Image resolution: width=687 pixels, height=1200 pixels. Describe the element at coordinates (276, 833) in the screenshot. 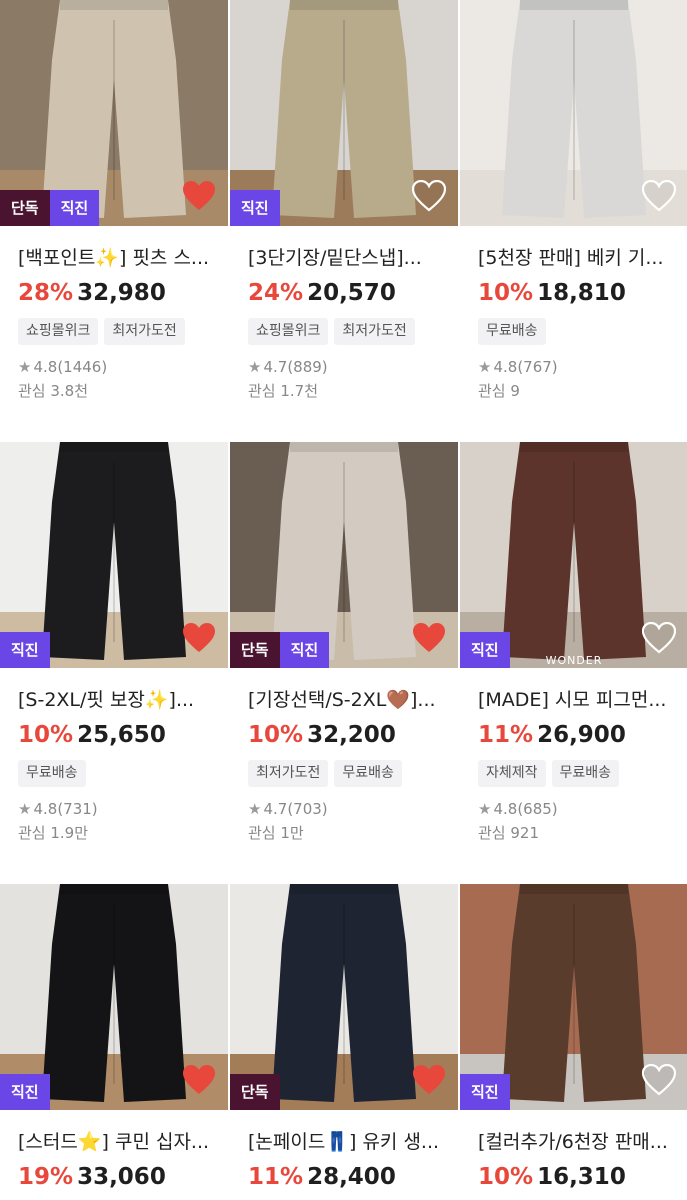

I see `interest-count: 관심 1만` at that location.